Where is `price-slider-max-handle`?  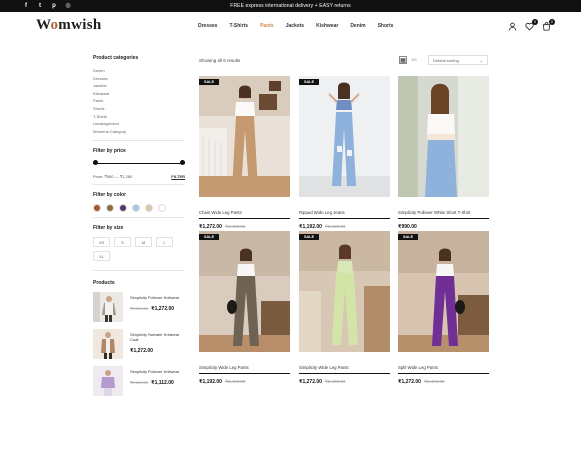 price-slider-max-handle is located at coordinates (182, 163).